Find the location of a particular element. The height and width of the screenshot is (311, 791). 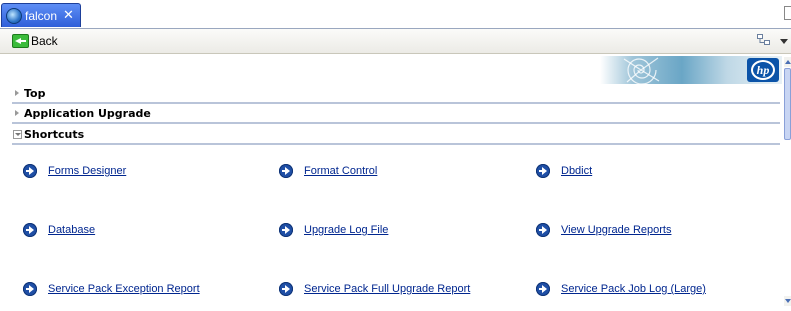

back-label: Back is located at coordinates (44, 41).